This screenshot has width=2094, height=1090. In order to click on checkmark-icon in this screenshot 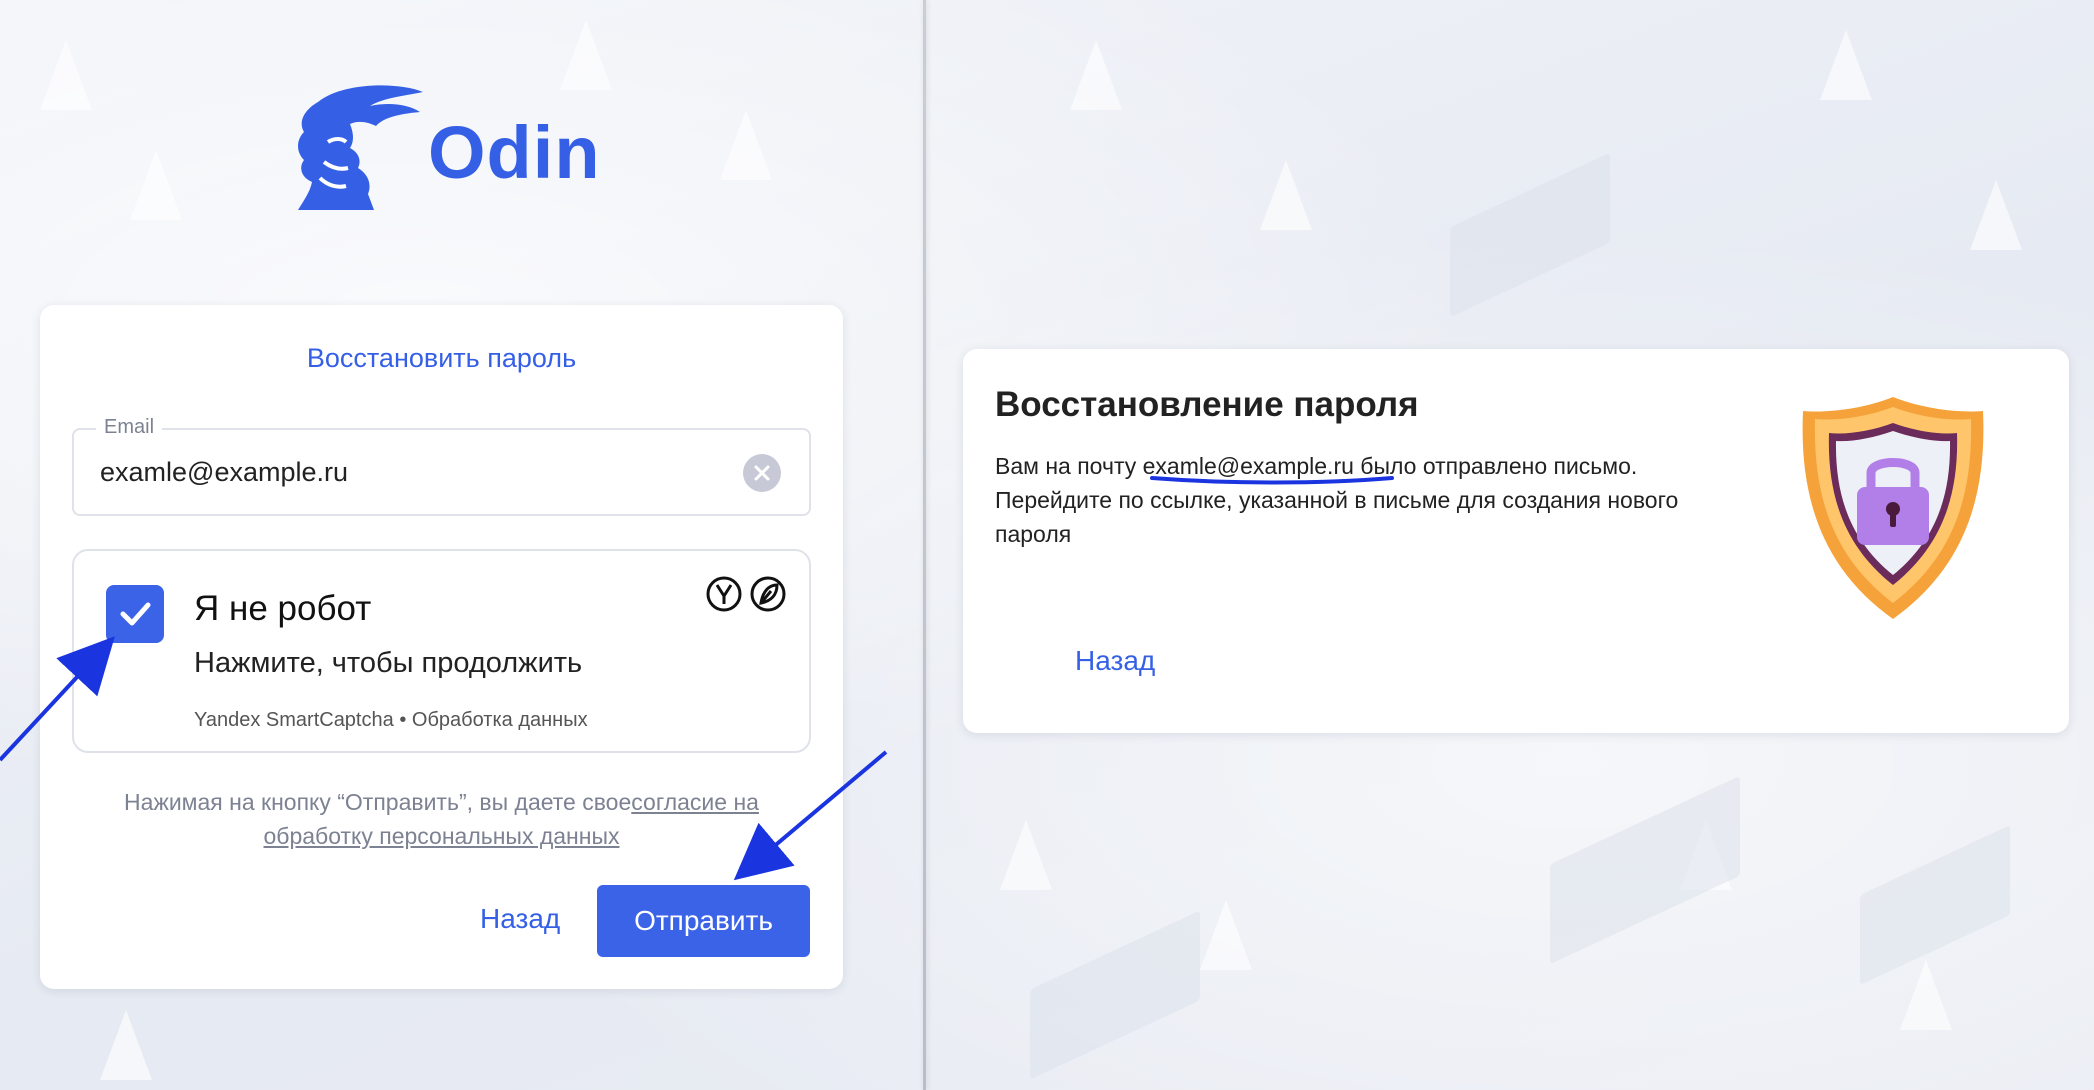, I will do `click(135, 614)`.